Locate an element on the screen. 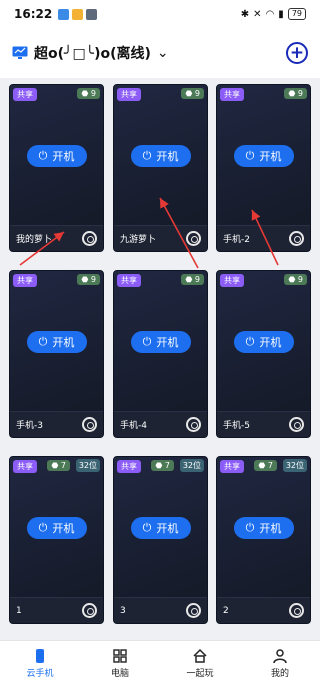  phone-icon is located at coordinates (40, 655).